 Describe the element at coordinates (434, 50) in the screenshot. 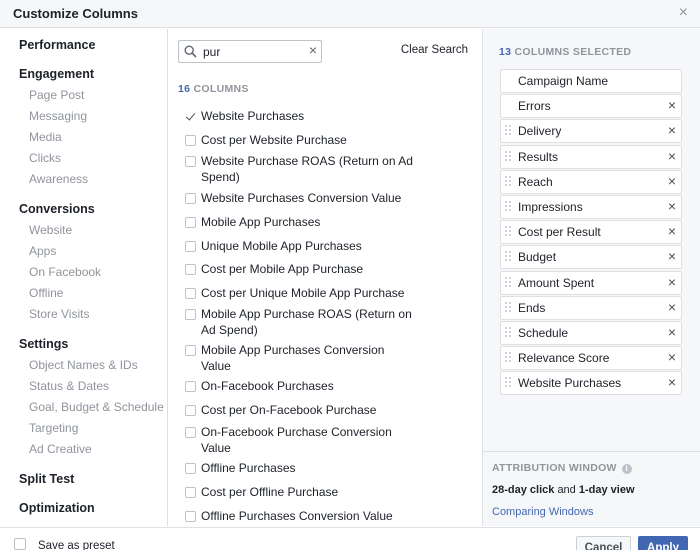

I see `clear-search-link: Clear Search` at that location.